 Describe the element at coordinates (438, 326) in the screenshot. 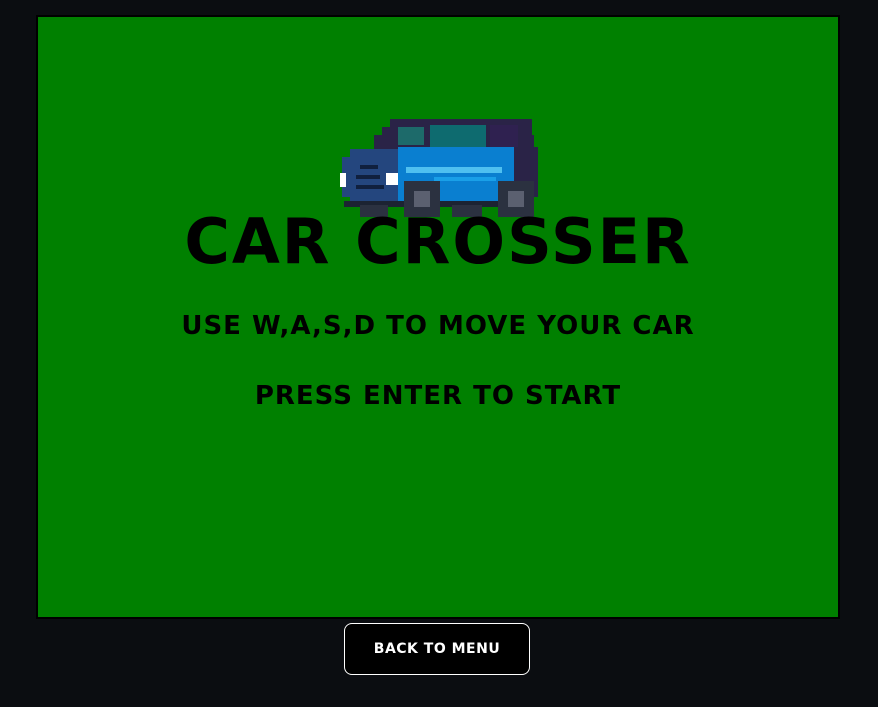

I see `controls-instruction: USE W,A,S,D TO MOVE YOUR CAR` at that location.